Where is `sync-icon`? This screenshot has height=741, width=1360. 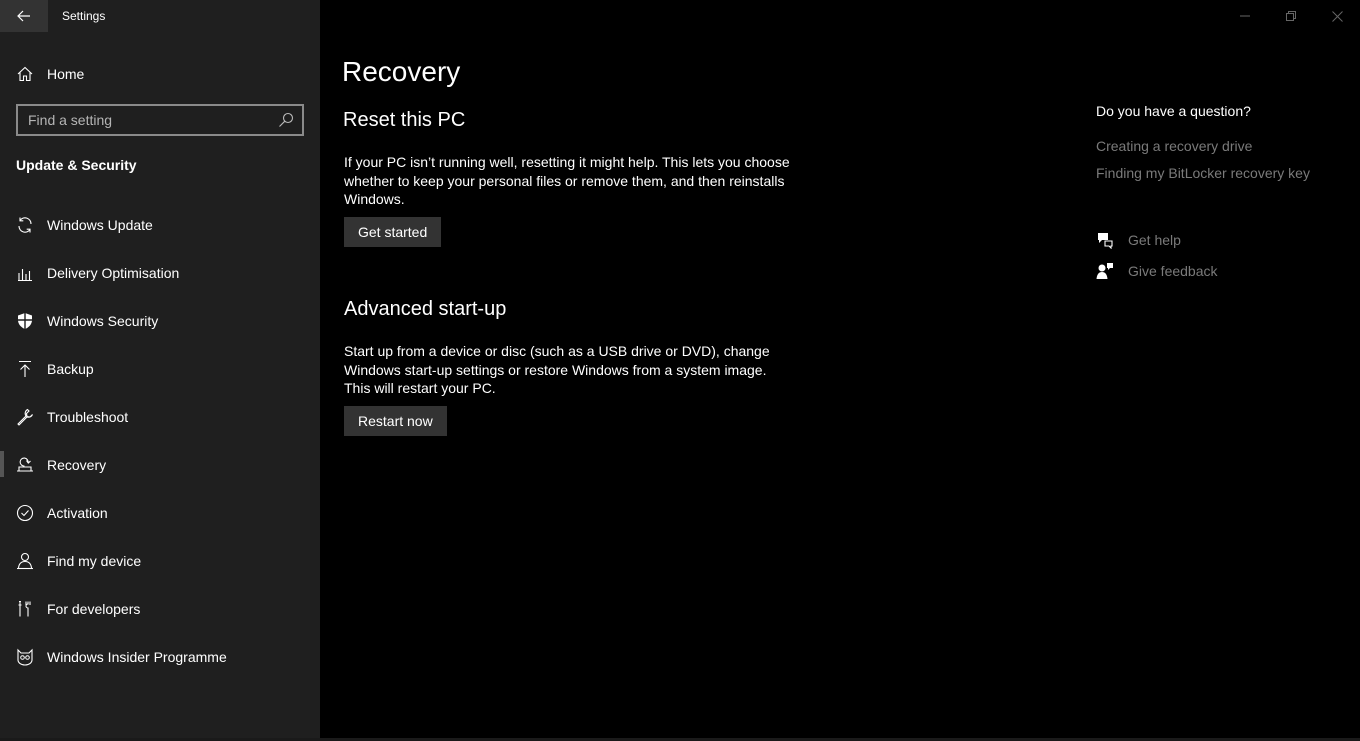
sync-icon is located at coordinates (25, 225).